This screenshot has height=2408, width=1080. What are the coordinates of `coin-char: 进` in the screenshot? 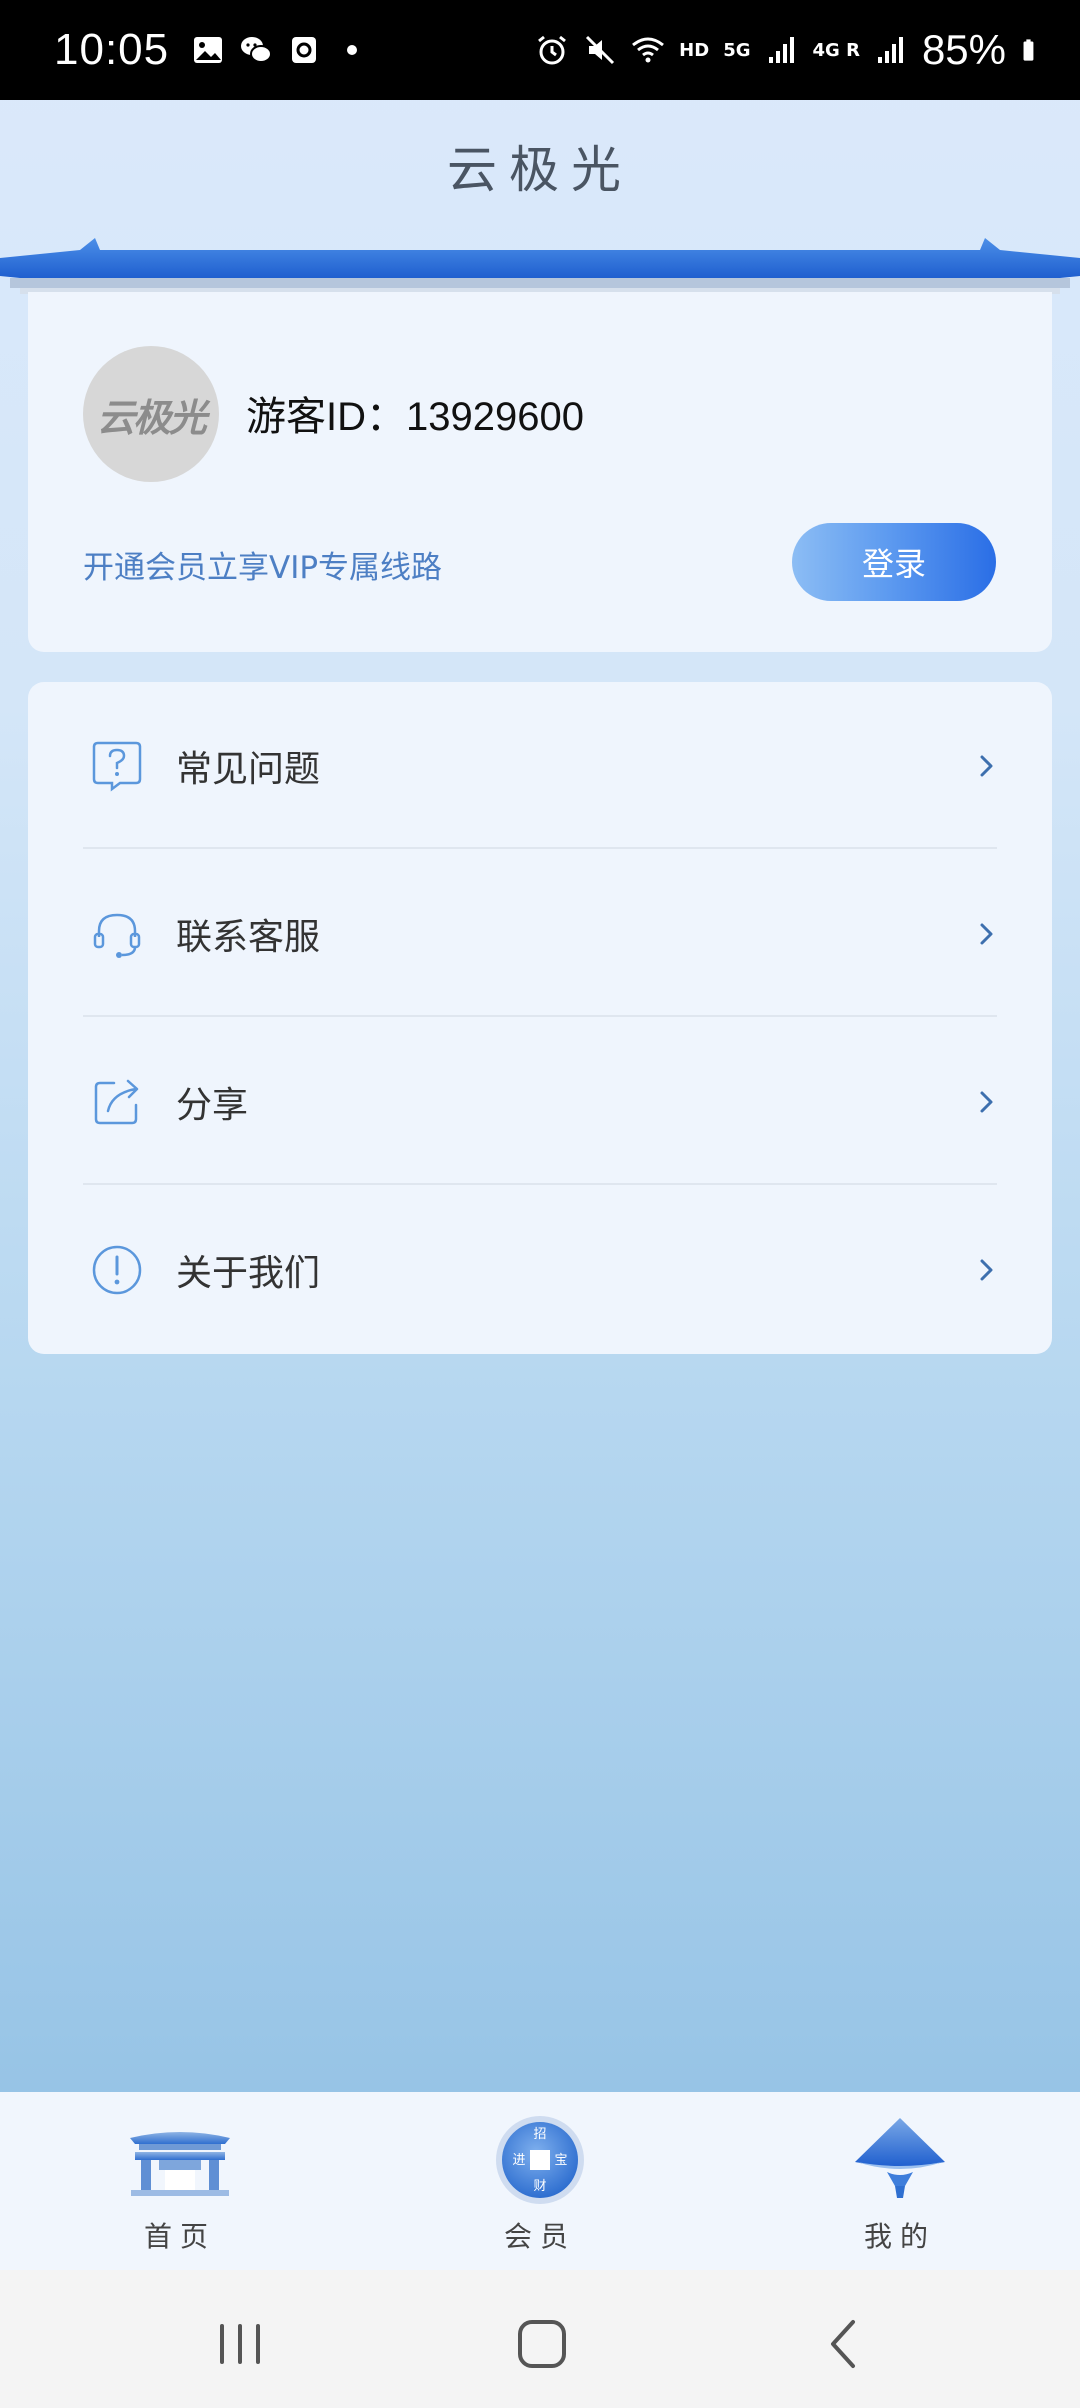 It's located at (518, 2160).